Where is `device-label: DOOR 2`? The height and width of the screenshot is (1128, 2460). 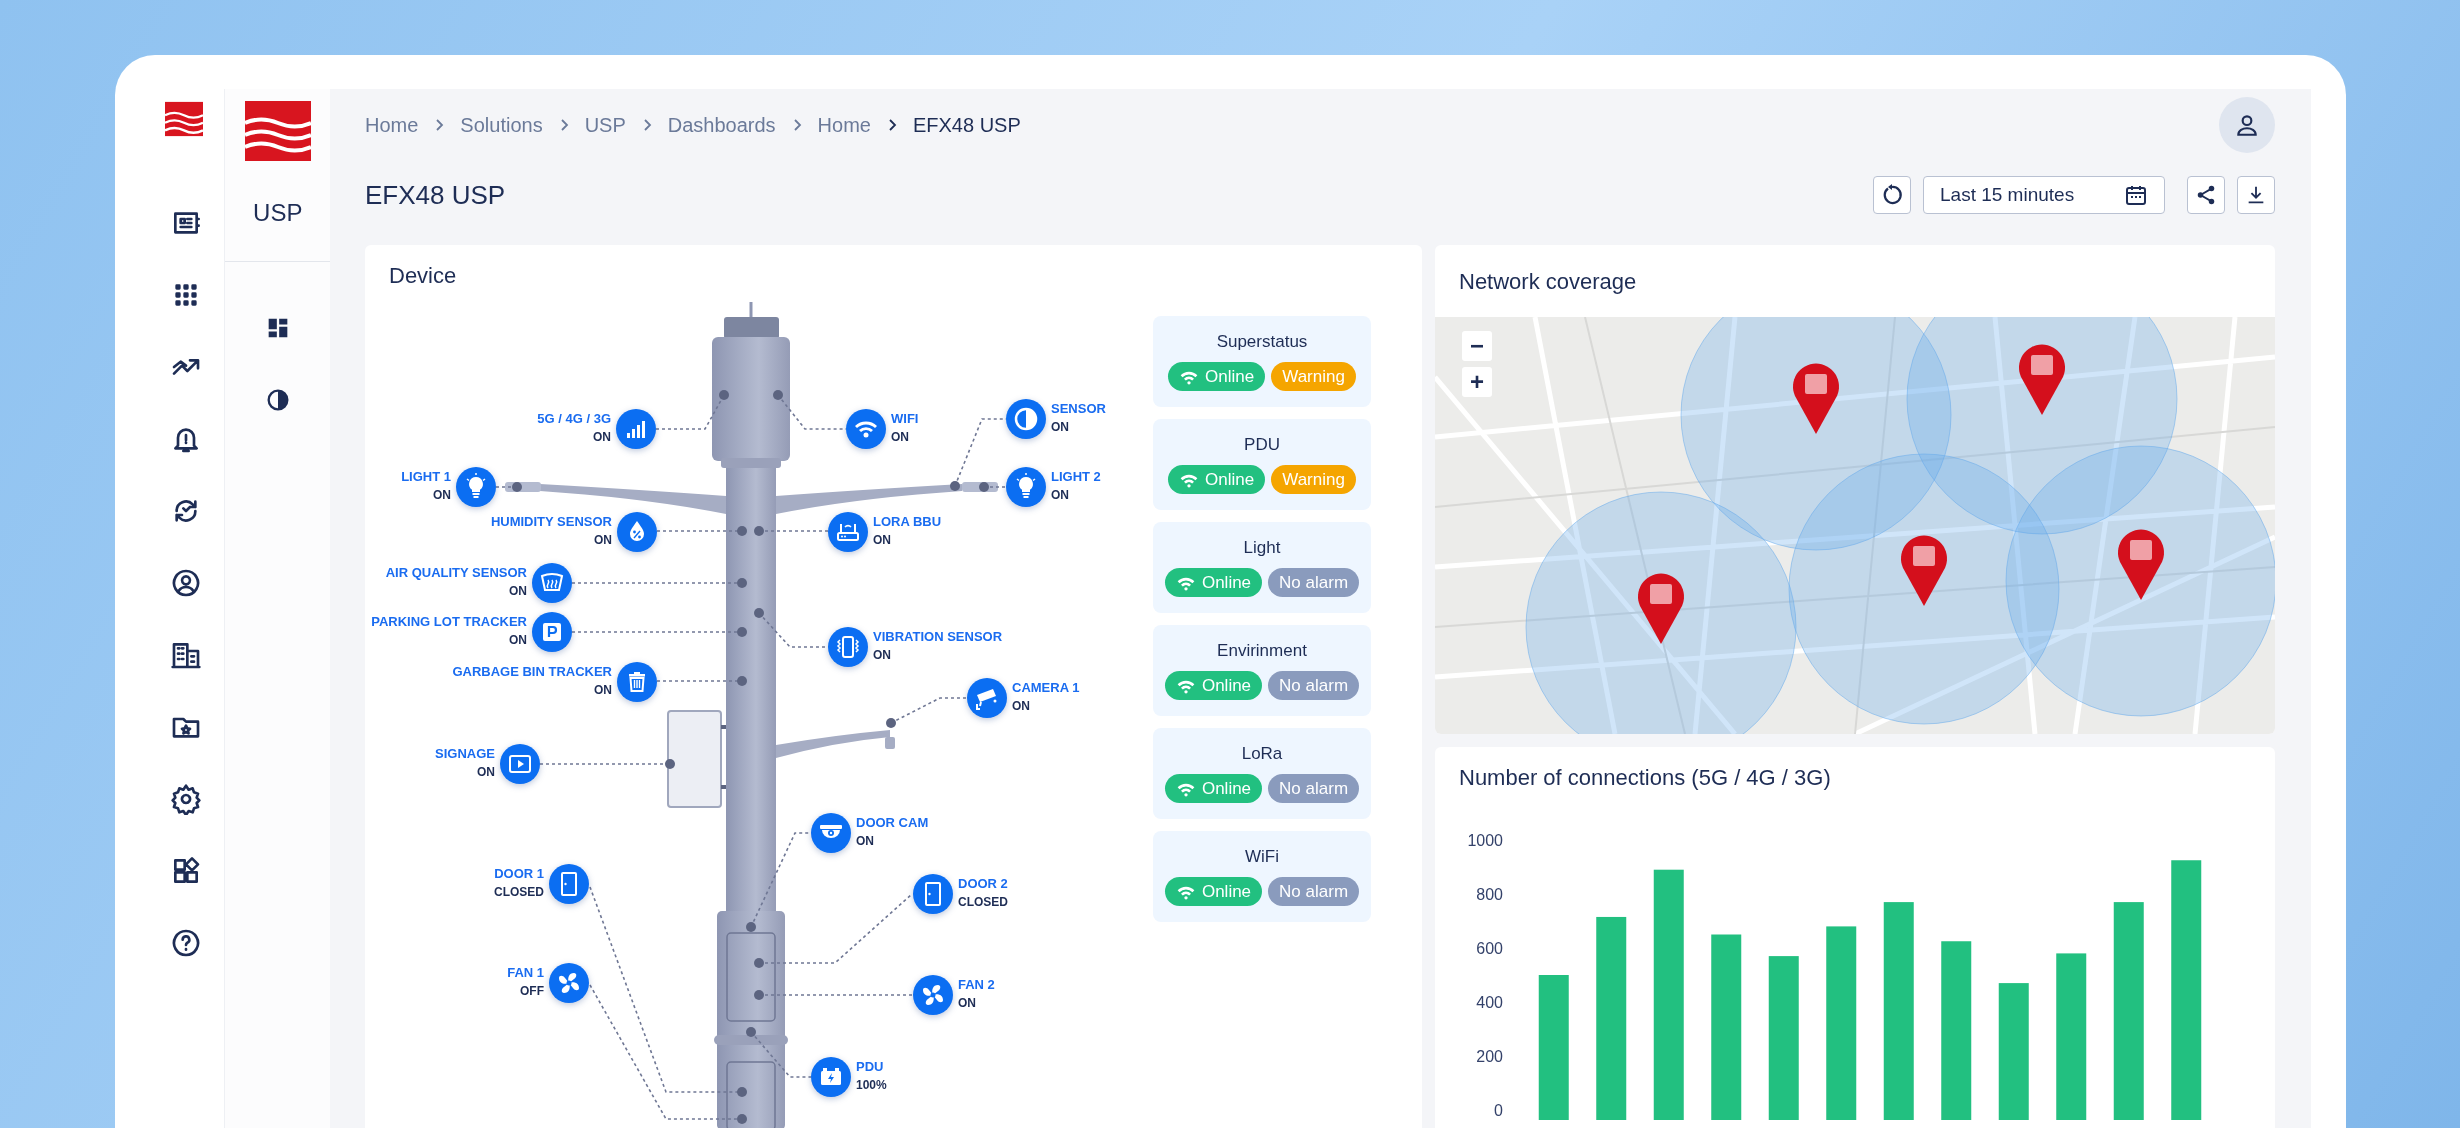 device-label: DOOR 2 is located at coordinates (983, 884).